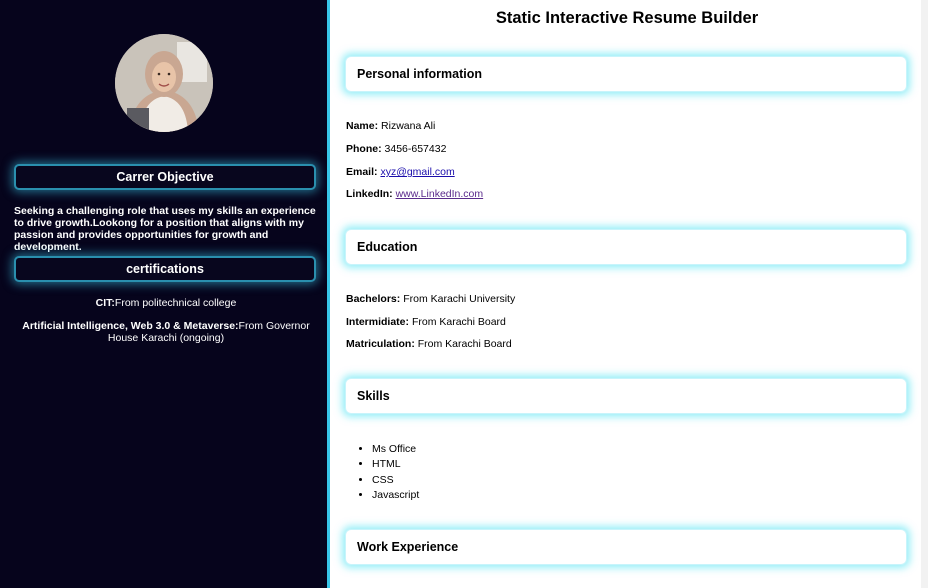  What do you see at coordinates (408, 126) in the screenshot?
I see `name-value: Rizwana Ali` at bounding box center [408, 126].